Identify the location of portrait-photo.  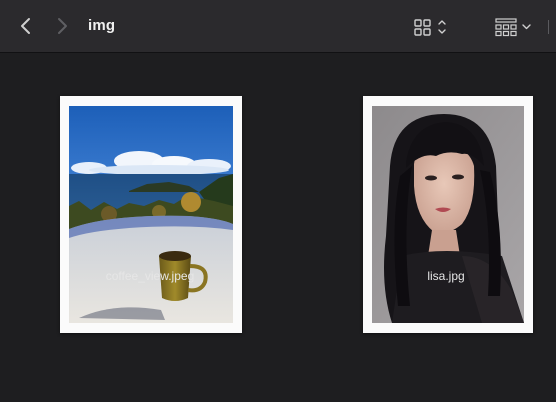
(448, 214).